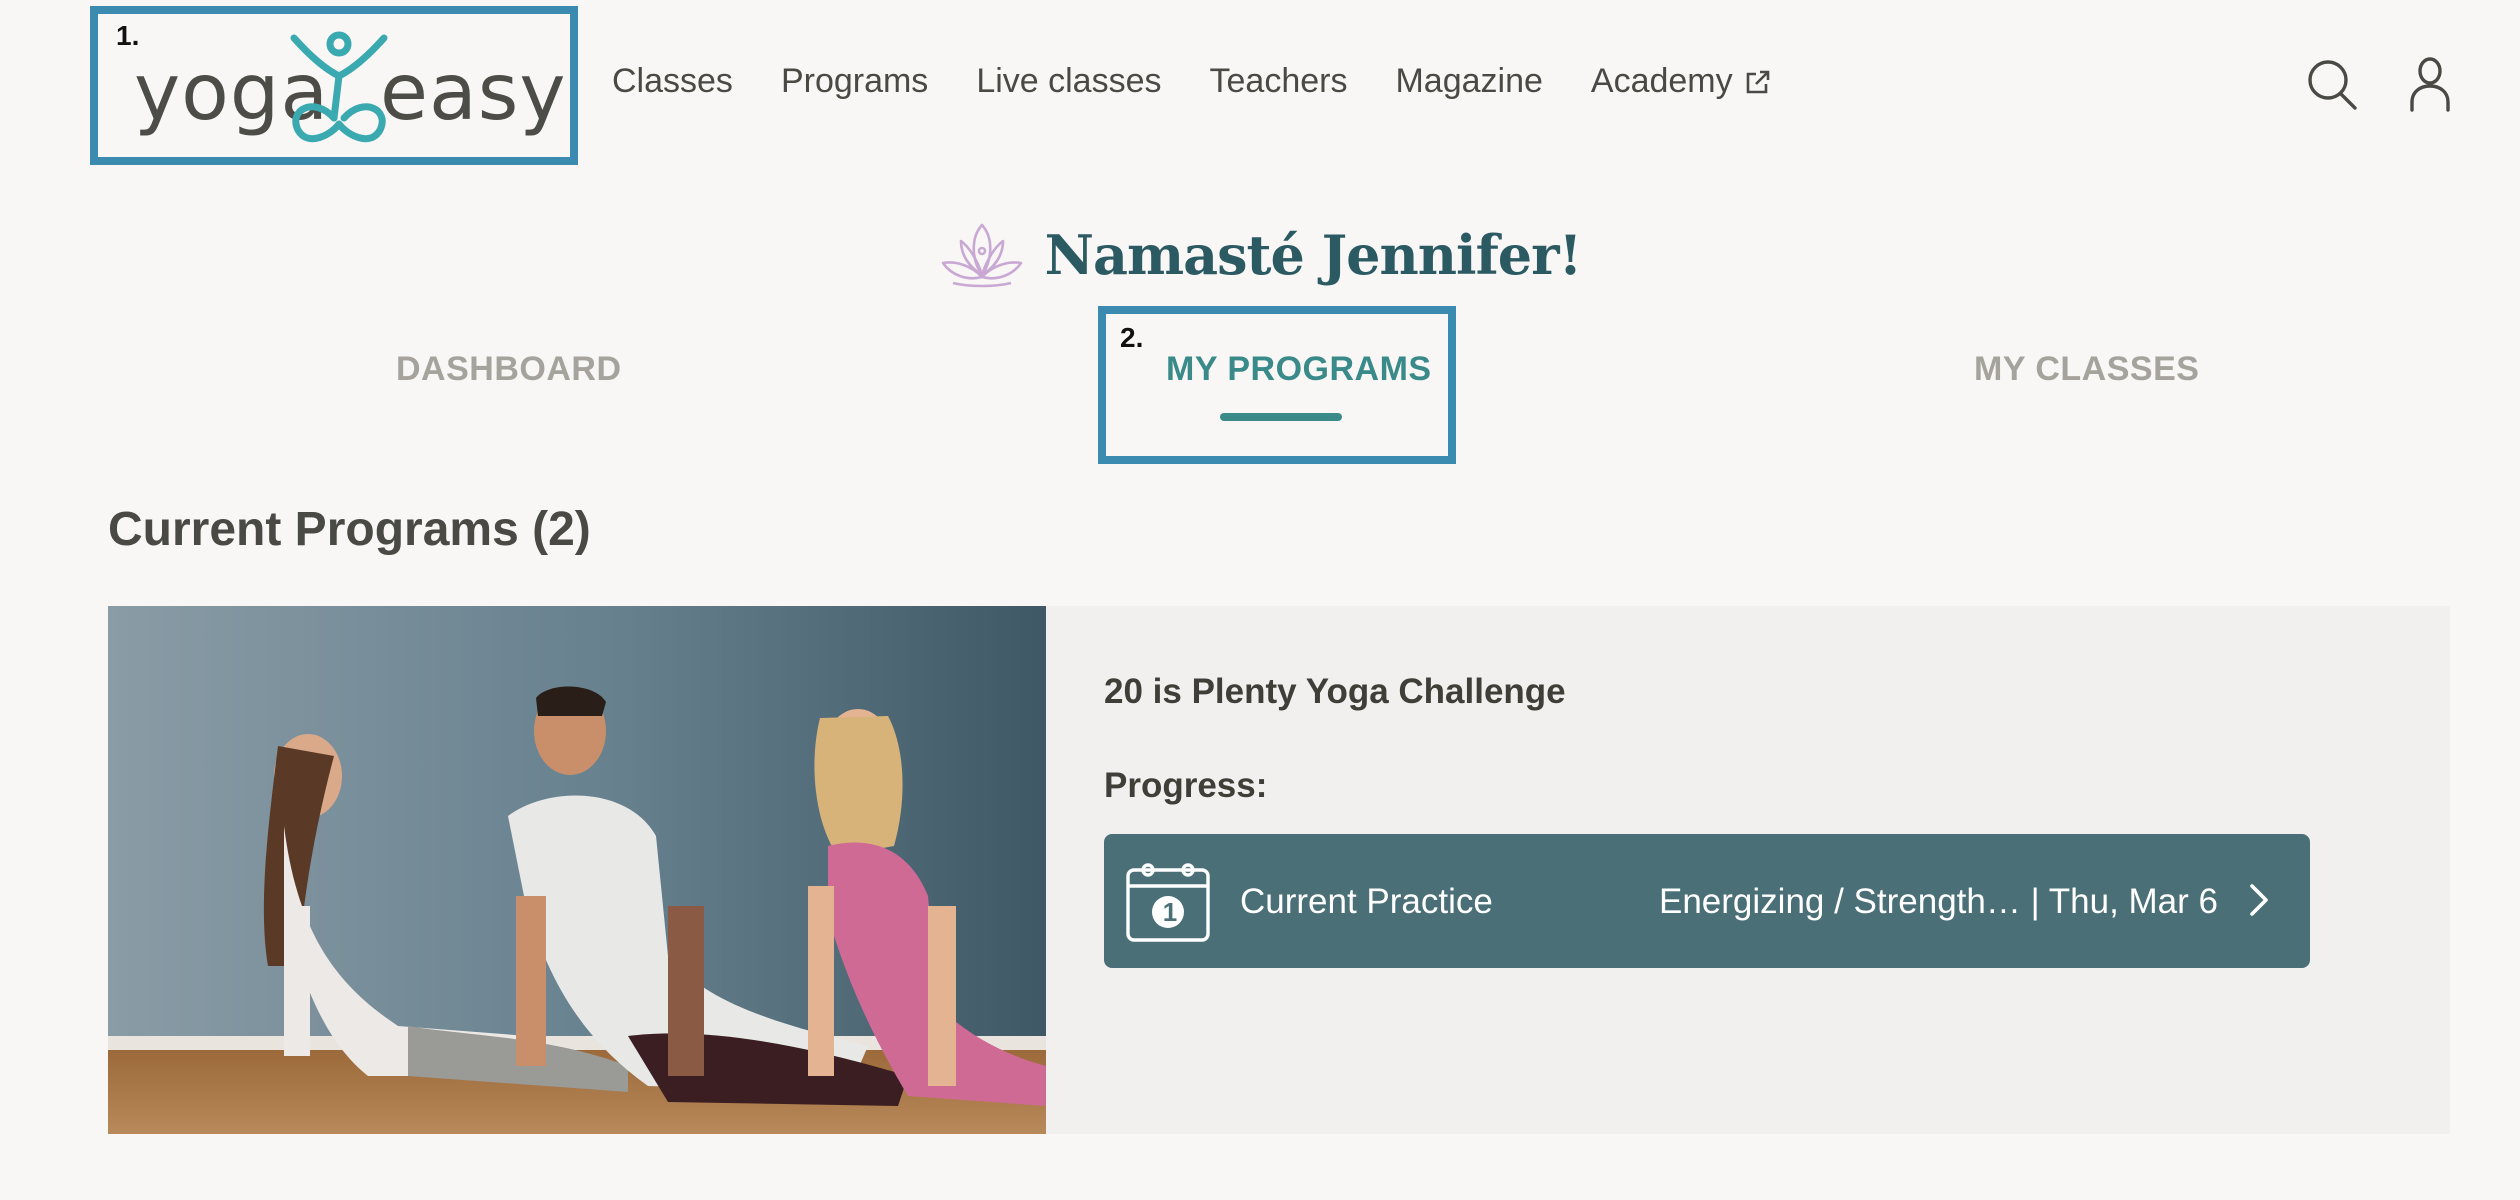  I want to click on lotus-icon, so click(981, 255).